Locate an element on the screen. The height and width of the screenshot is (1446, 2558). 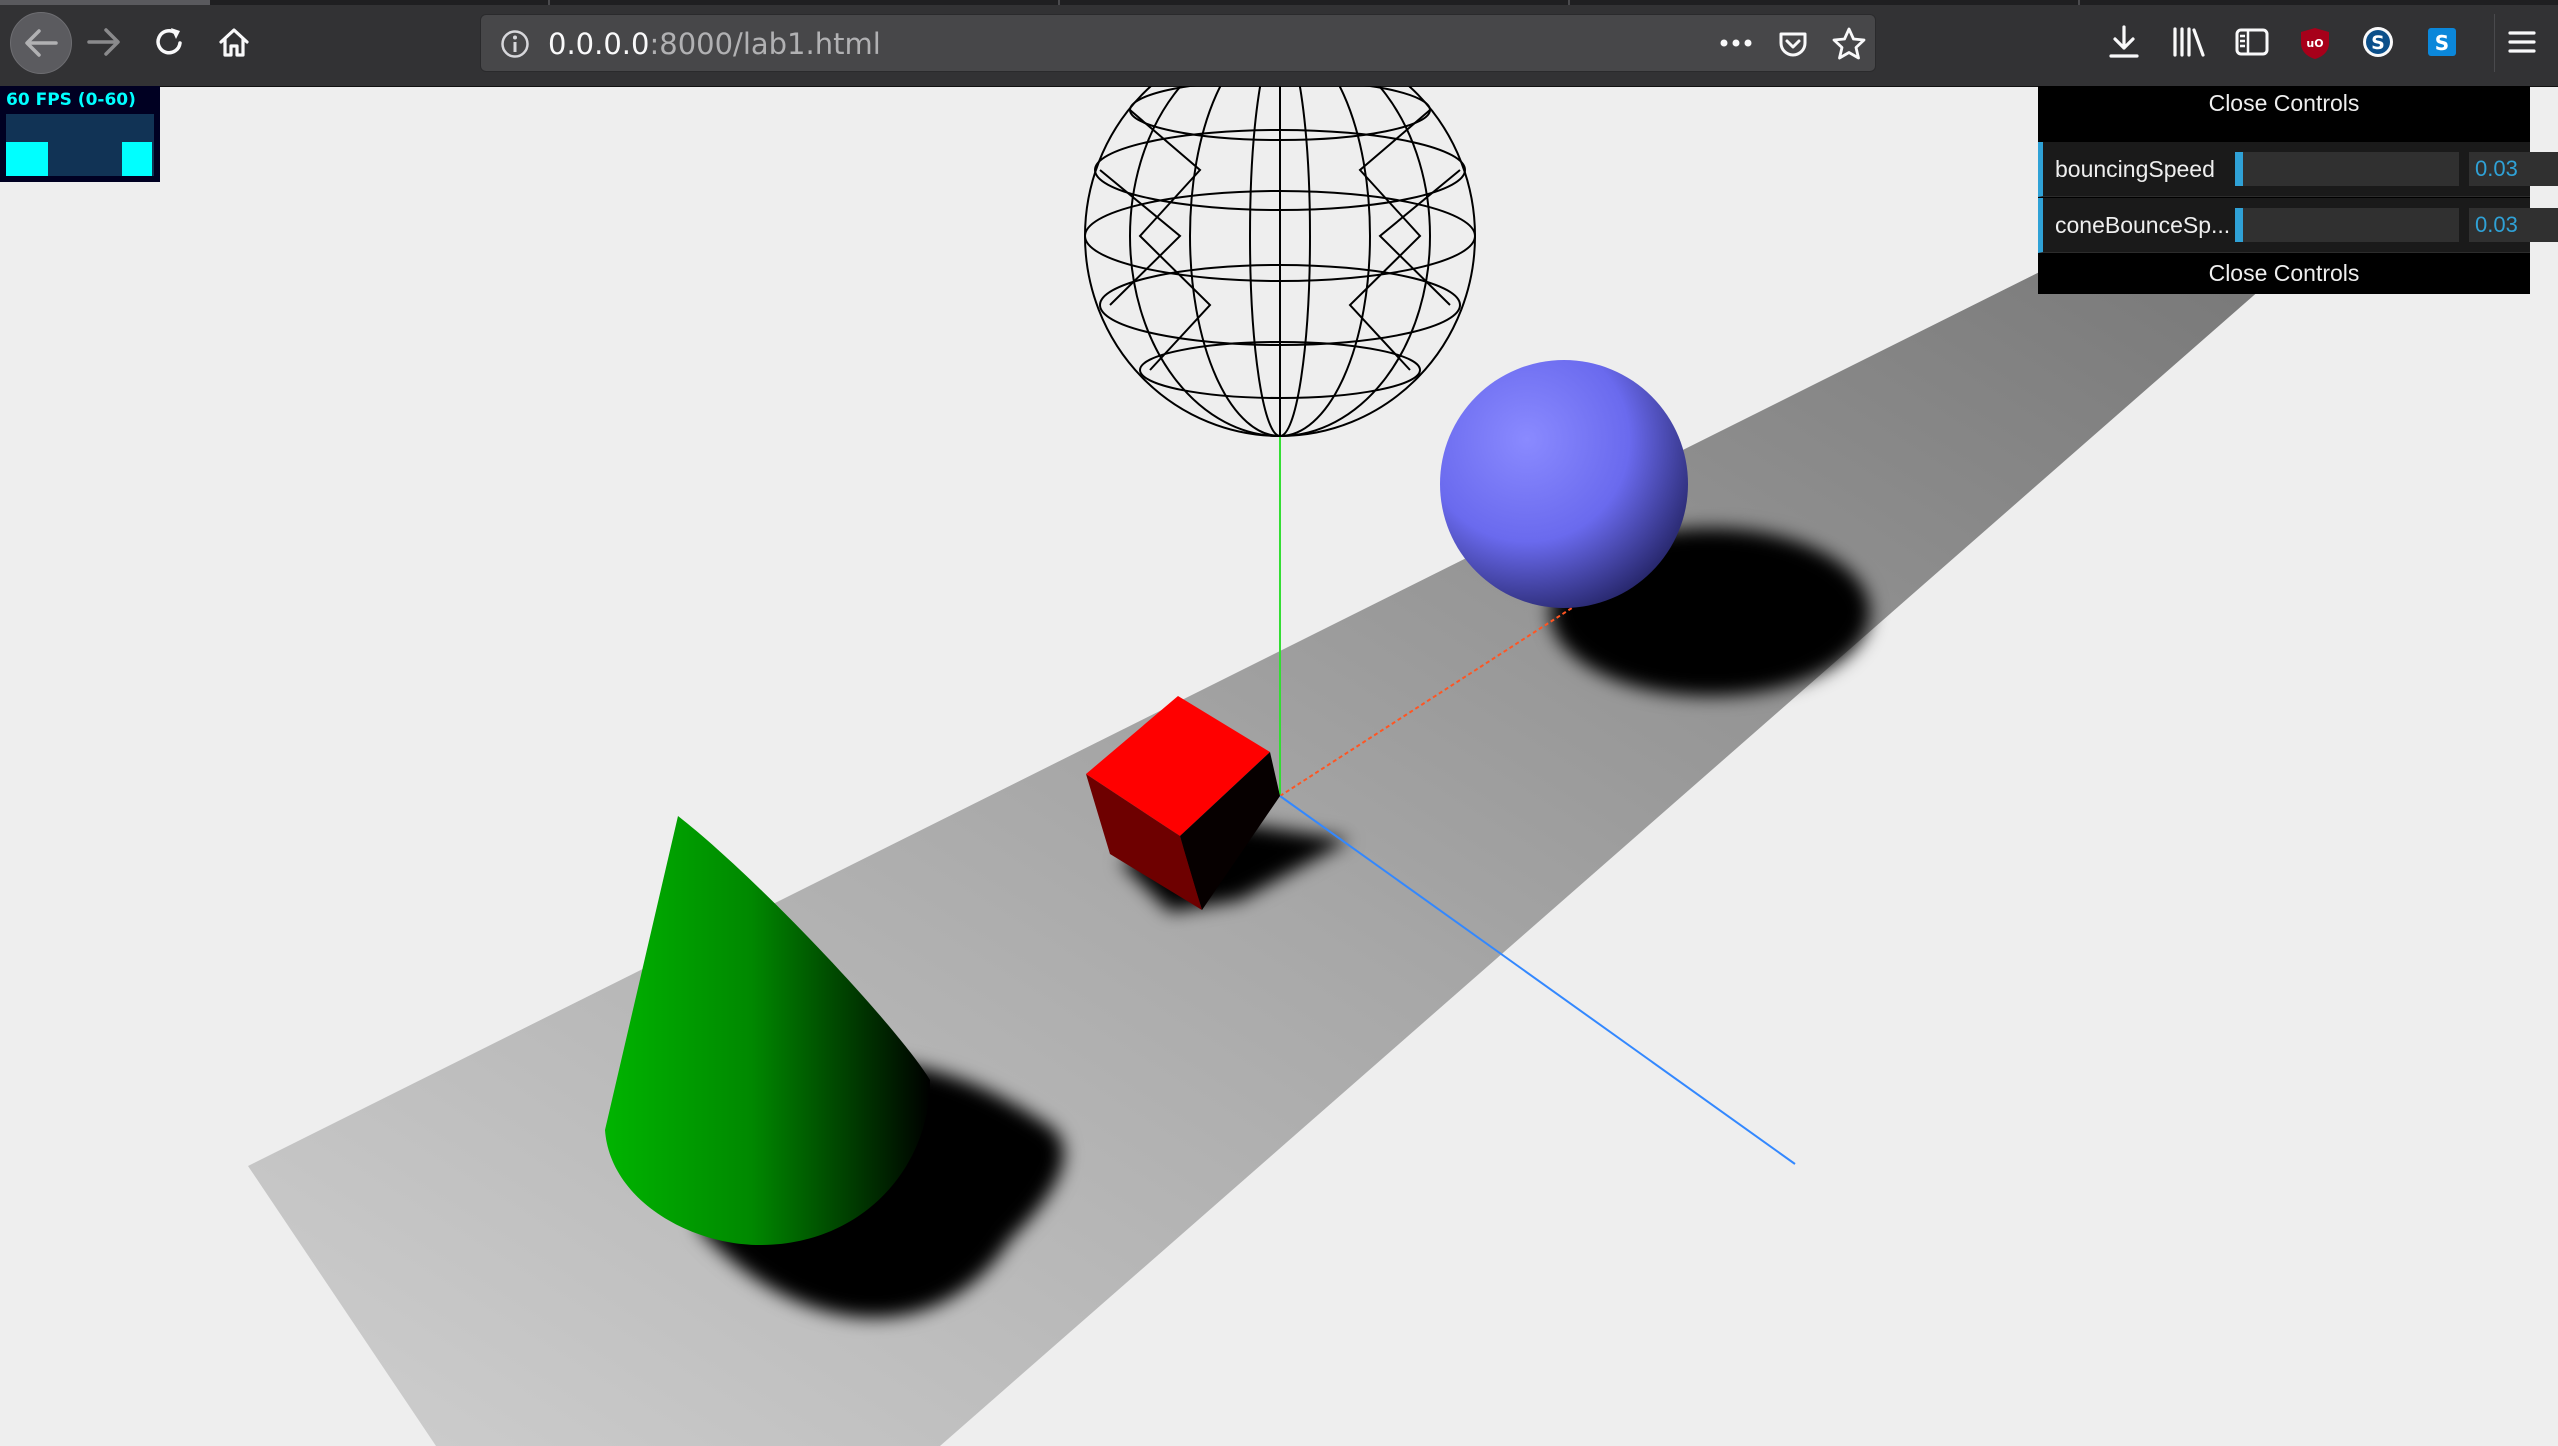
s-square-icon: S is located at coordinates (2442, 42).